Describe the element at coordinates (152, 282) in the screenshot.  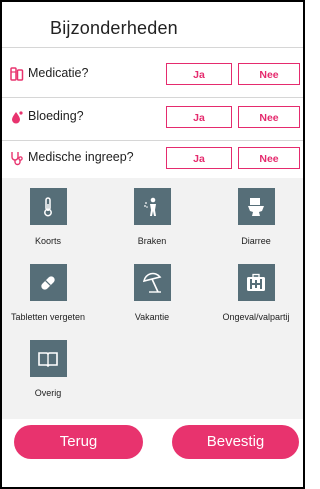
I see `beach-umbrella-icon` at that location.